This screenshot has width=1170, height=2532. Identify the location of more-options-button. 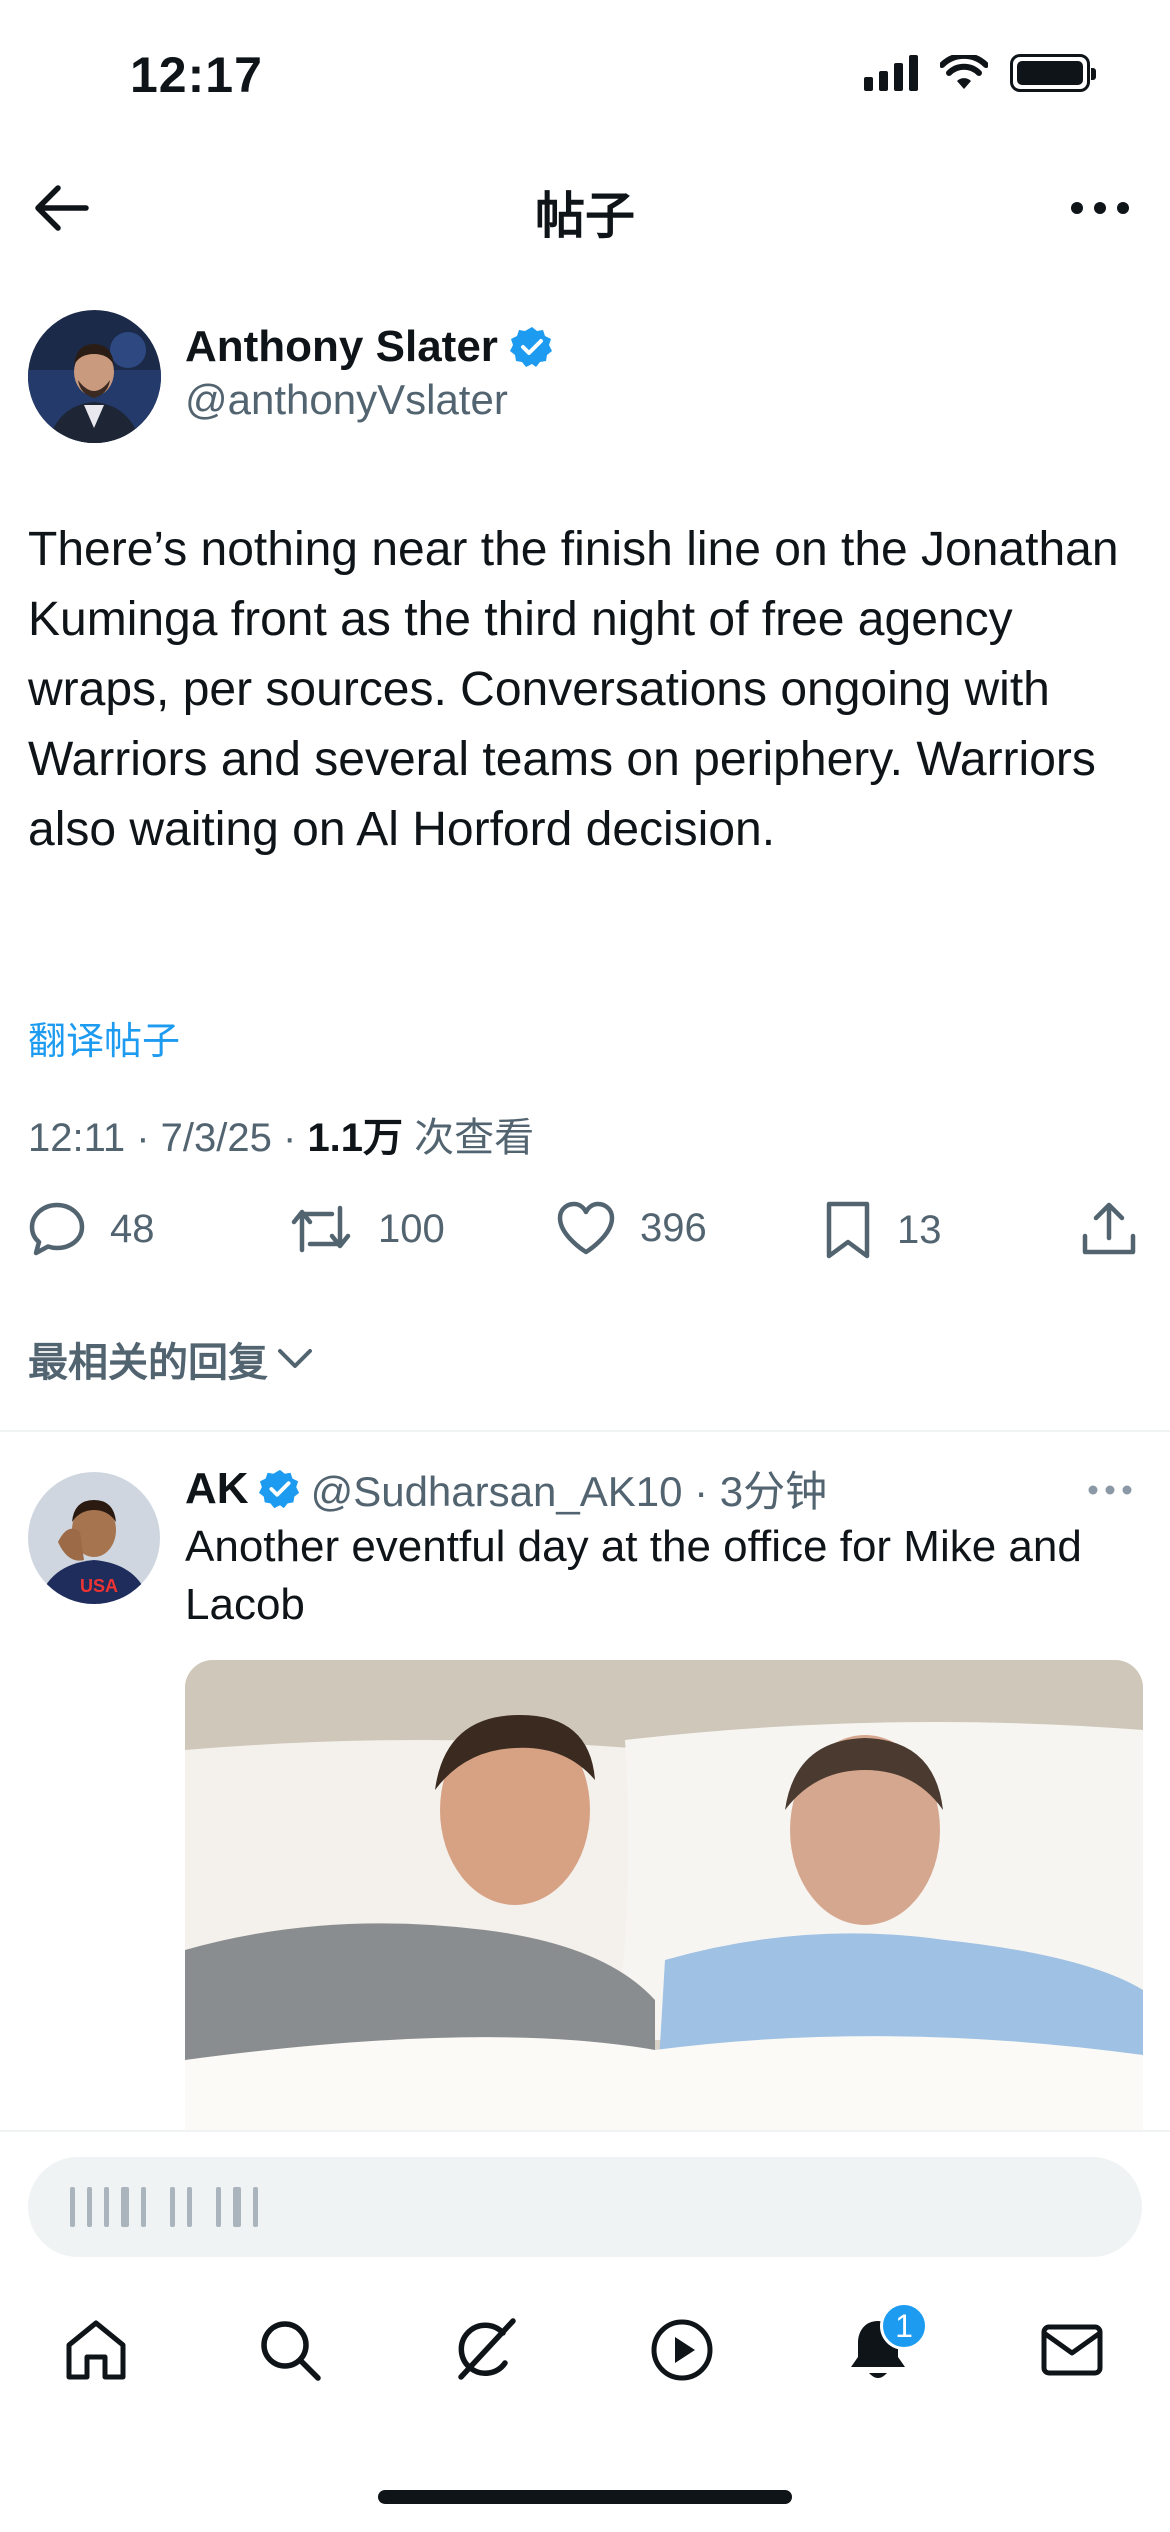
(1100, 208).